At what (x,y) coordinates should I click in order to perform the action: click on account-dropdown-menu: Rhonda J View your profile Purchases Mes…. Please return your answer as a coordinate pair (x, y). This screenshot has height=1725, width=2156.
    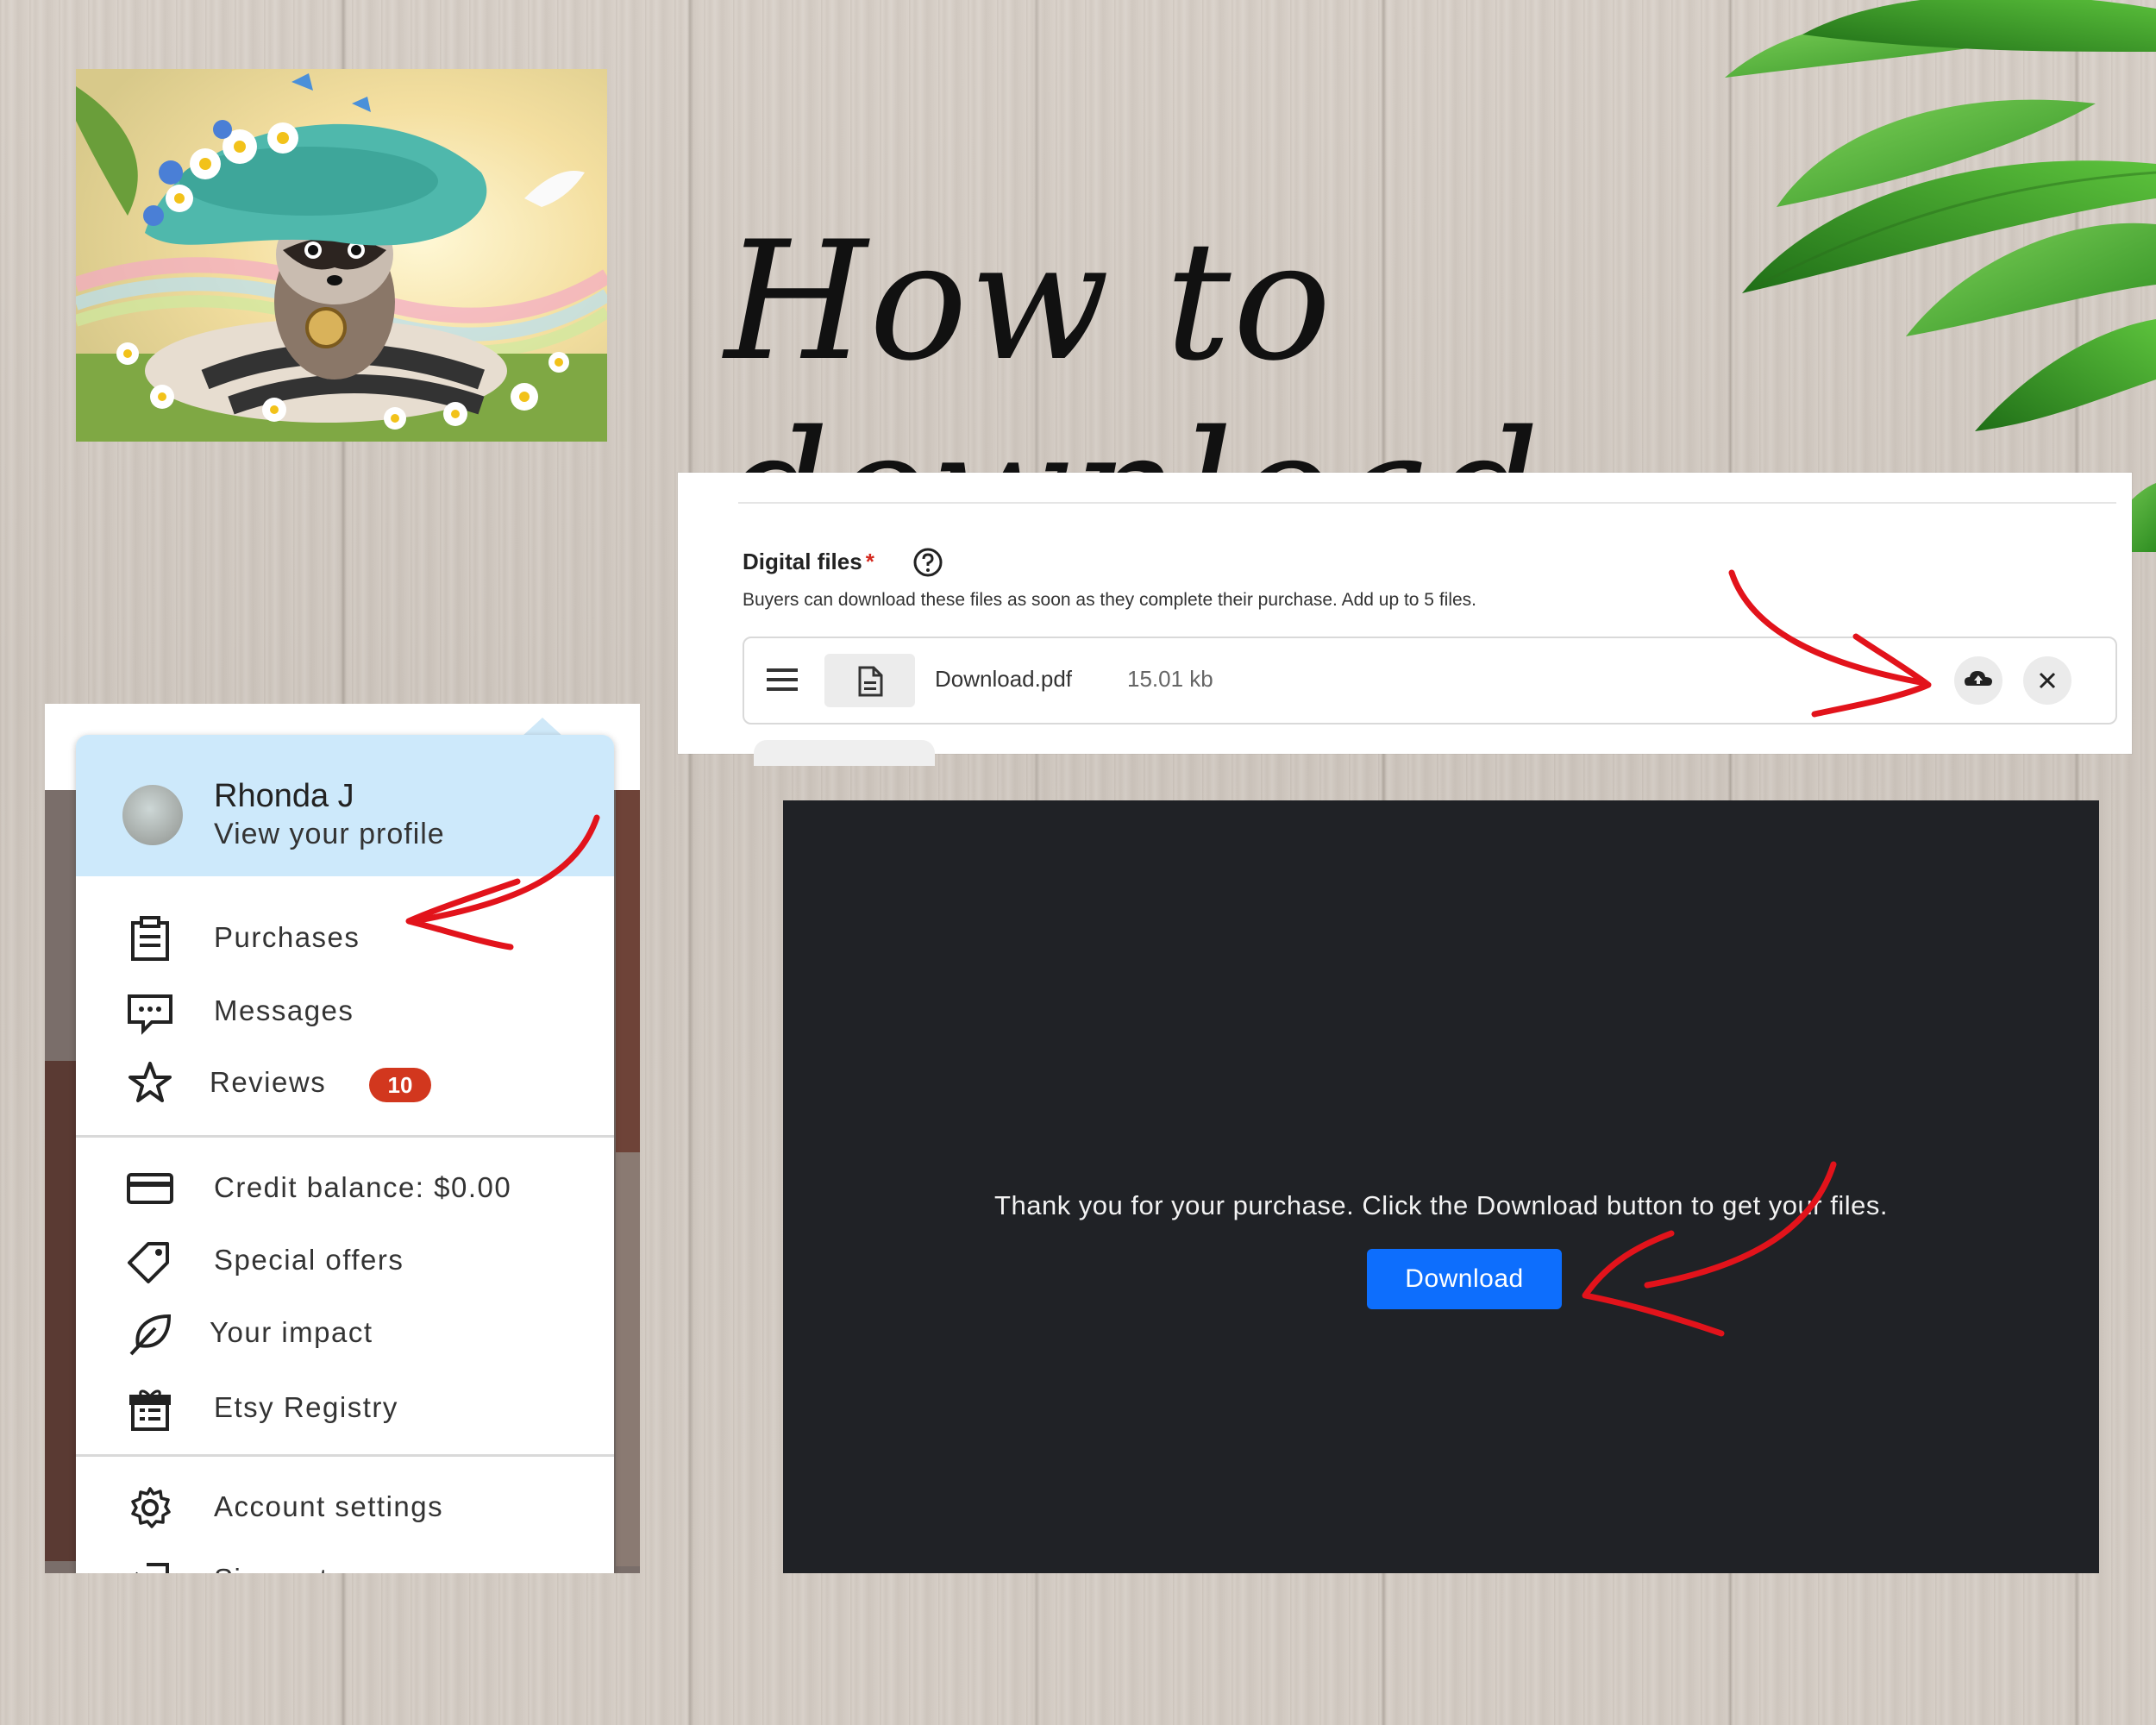
    Looking at the image, I should click on (345, 1154).